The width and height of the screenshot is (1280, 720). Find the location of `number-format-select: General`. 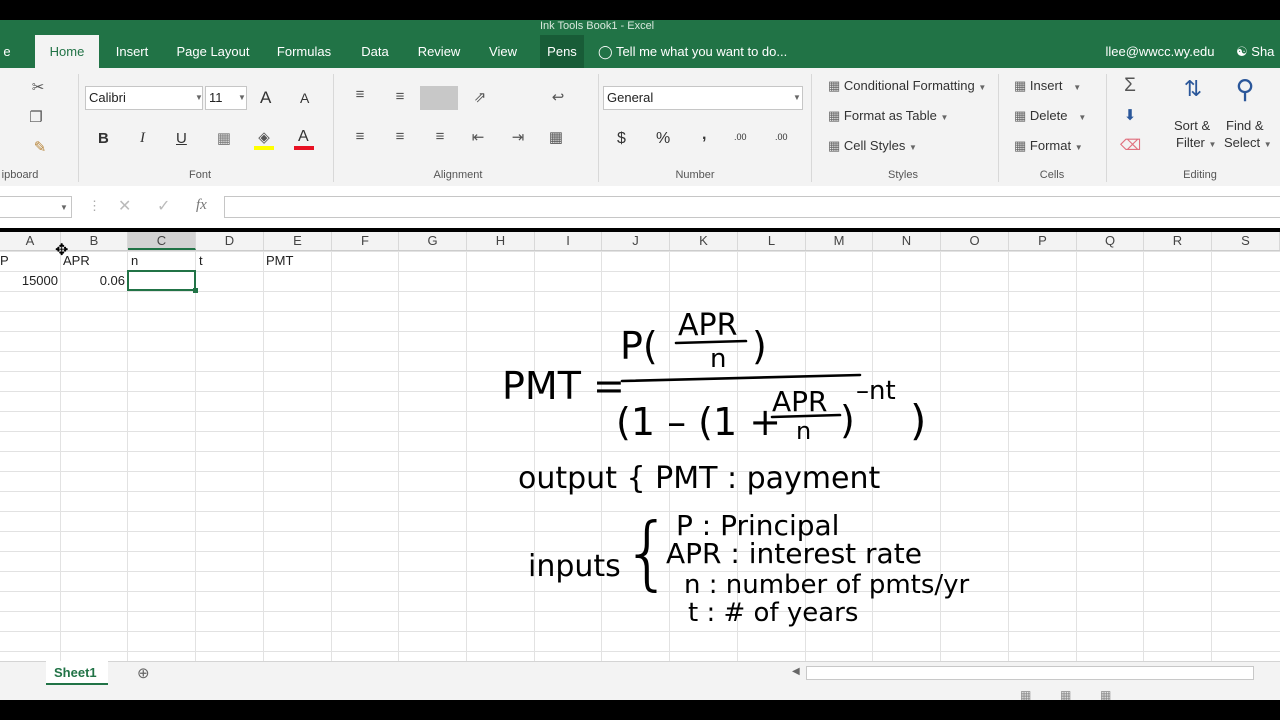

number-format-select: General is located at coordinates (703, 98).